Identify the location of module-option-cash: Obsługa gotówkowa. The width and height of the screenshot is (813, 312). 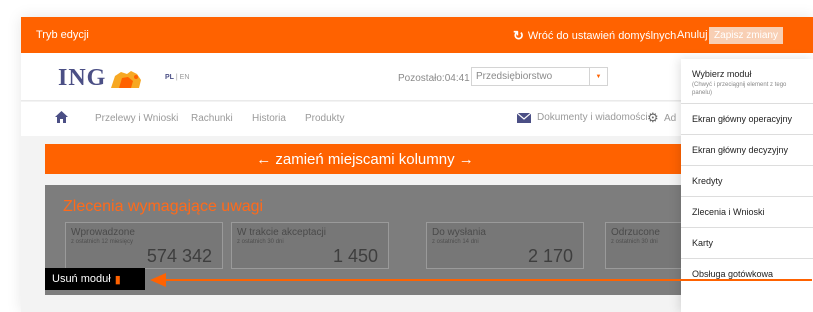
(747, 273).